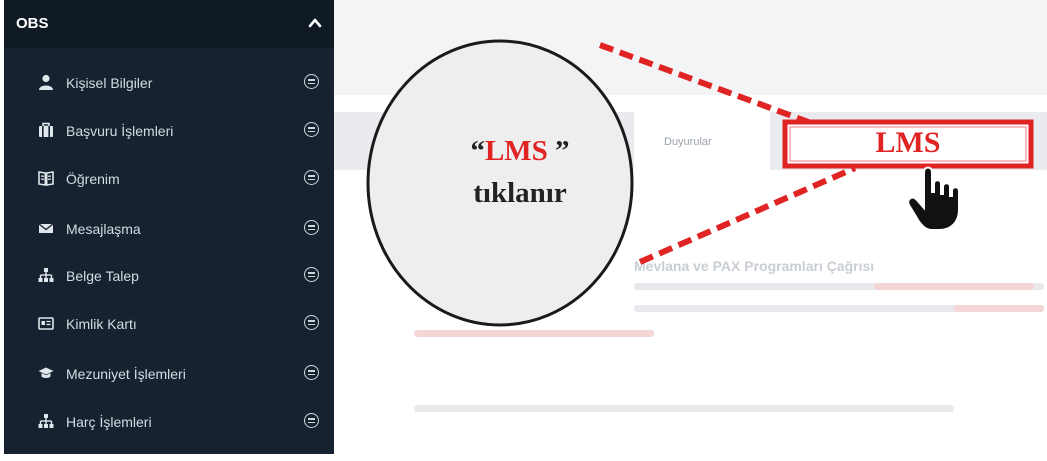  Describe the element at coordinates (715, 87) in the screenshot. I see `connector-line-top` at that location.